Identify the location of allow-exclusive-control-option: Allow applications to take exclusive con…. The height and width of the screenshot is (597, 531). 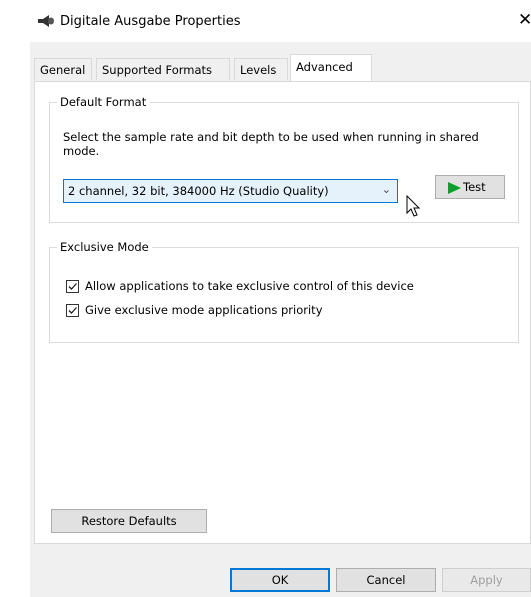
(286, 287).